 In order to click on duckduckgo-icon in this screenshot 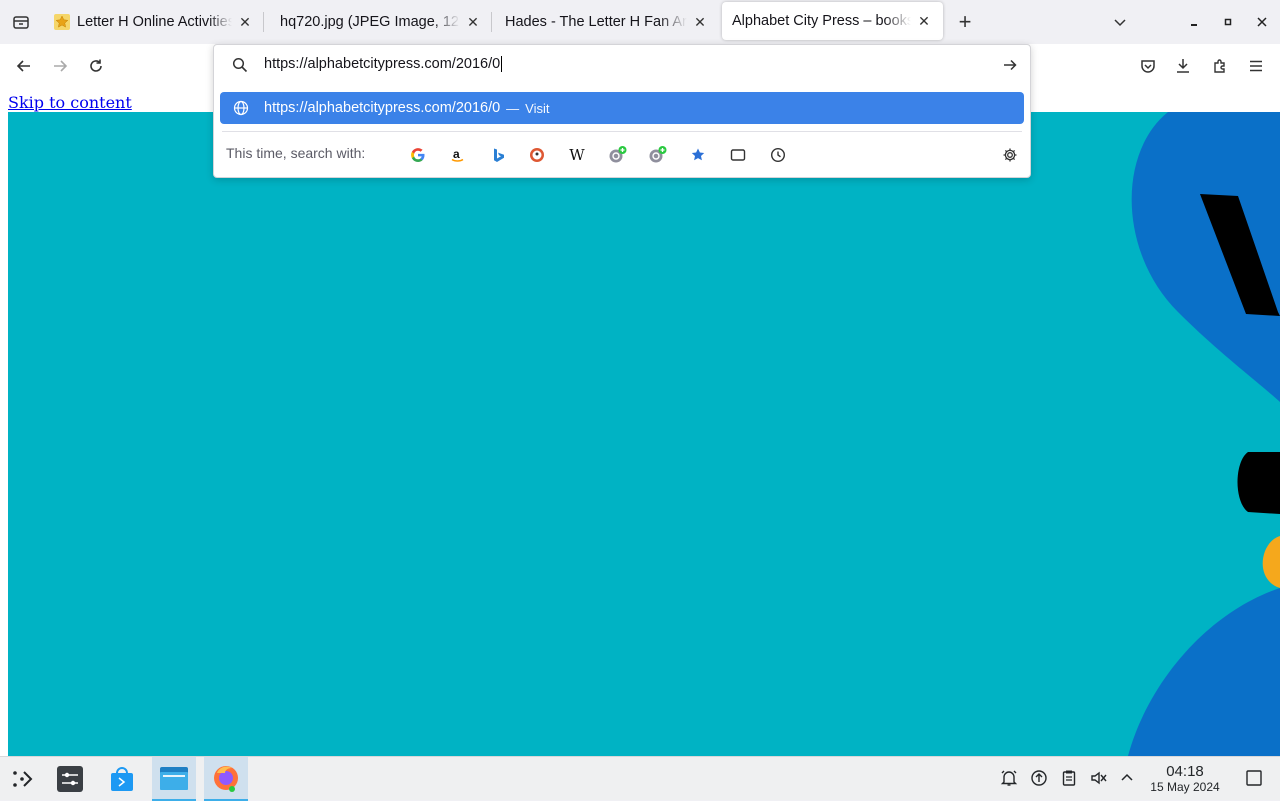, I will do `click(537, 155)`.